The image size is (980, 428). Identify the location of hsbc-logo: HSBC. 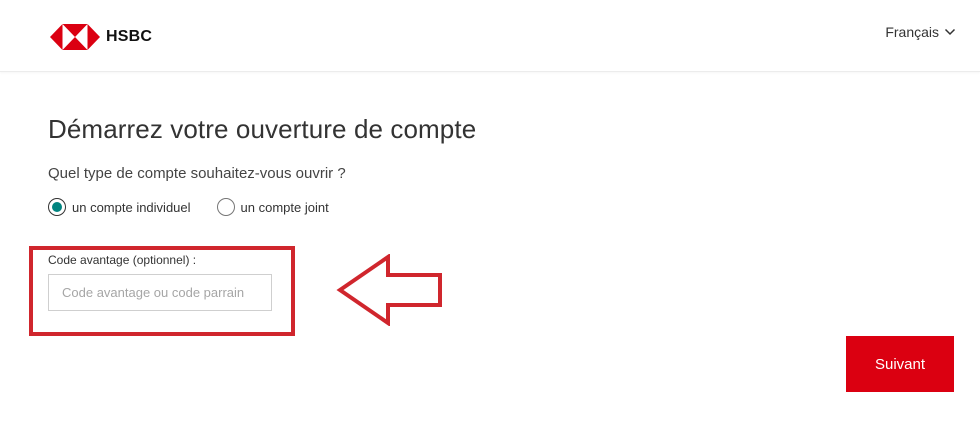
(101, 37).